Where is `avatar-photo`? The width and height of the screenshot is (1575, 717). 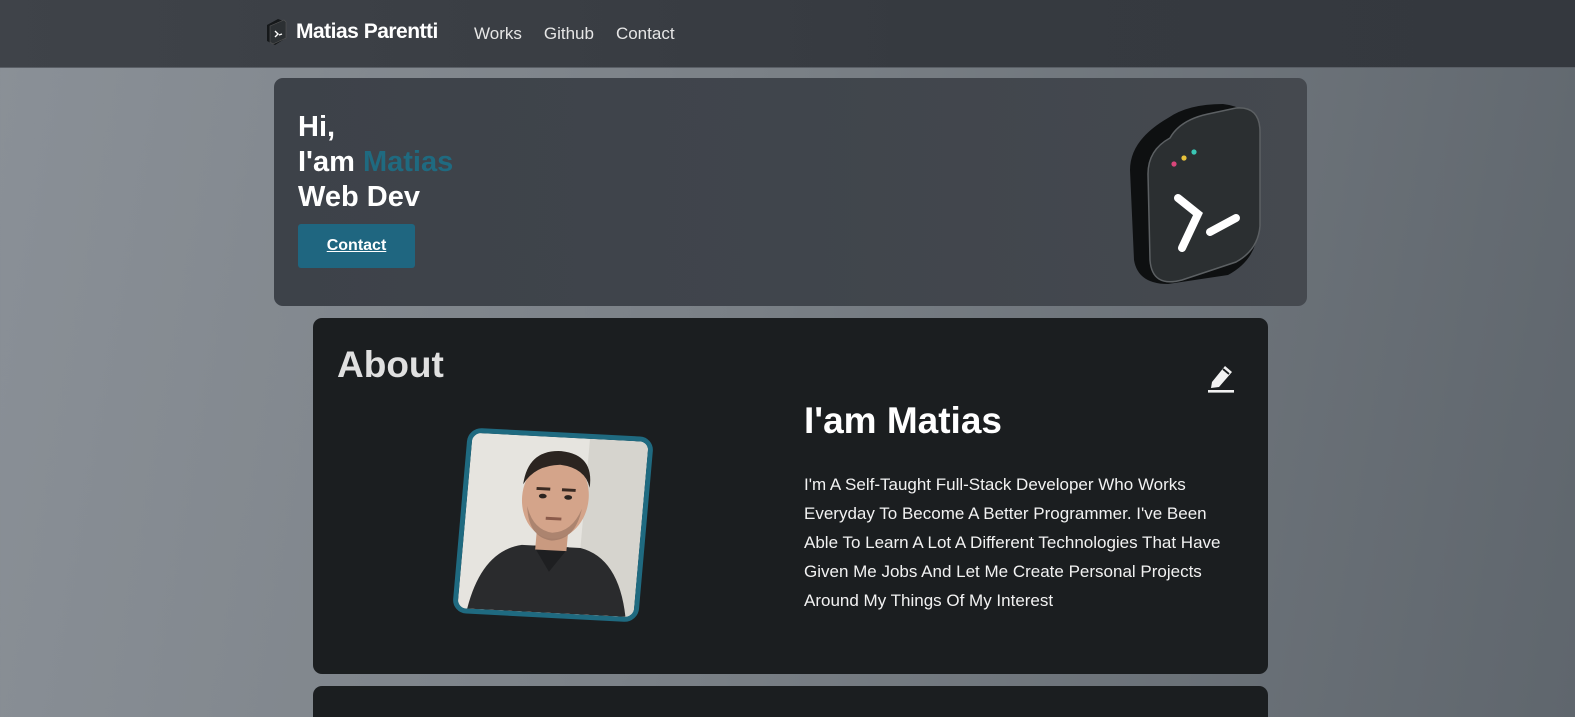 avatar-photo is located at coordinates (553, 525).